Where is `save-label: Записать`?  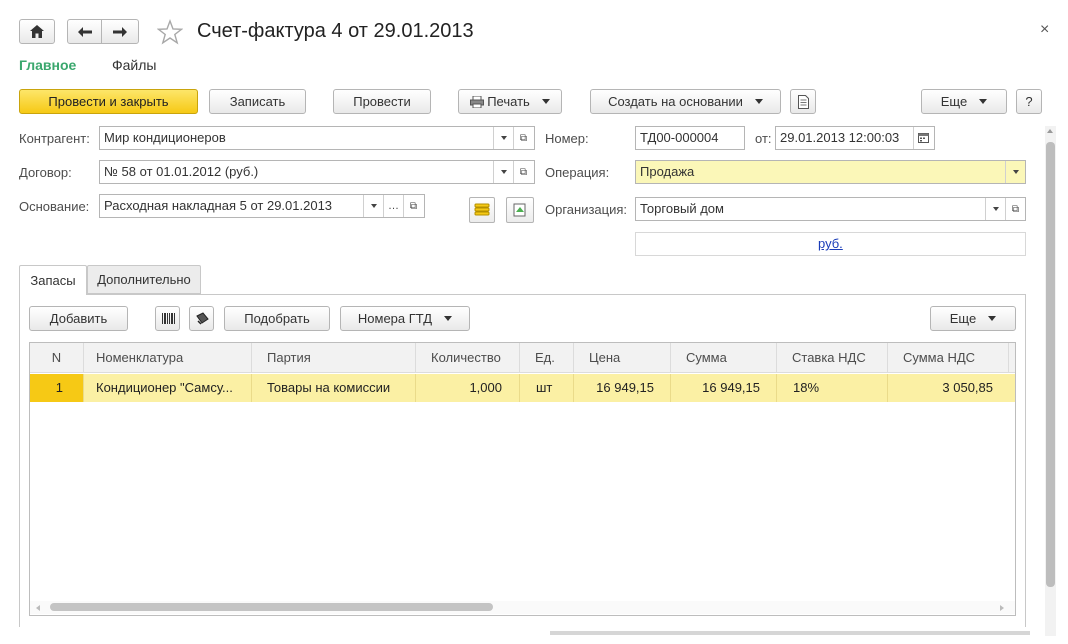 save-label: Записать is located at coordinates (257, 101).